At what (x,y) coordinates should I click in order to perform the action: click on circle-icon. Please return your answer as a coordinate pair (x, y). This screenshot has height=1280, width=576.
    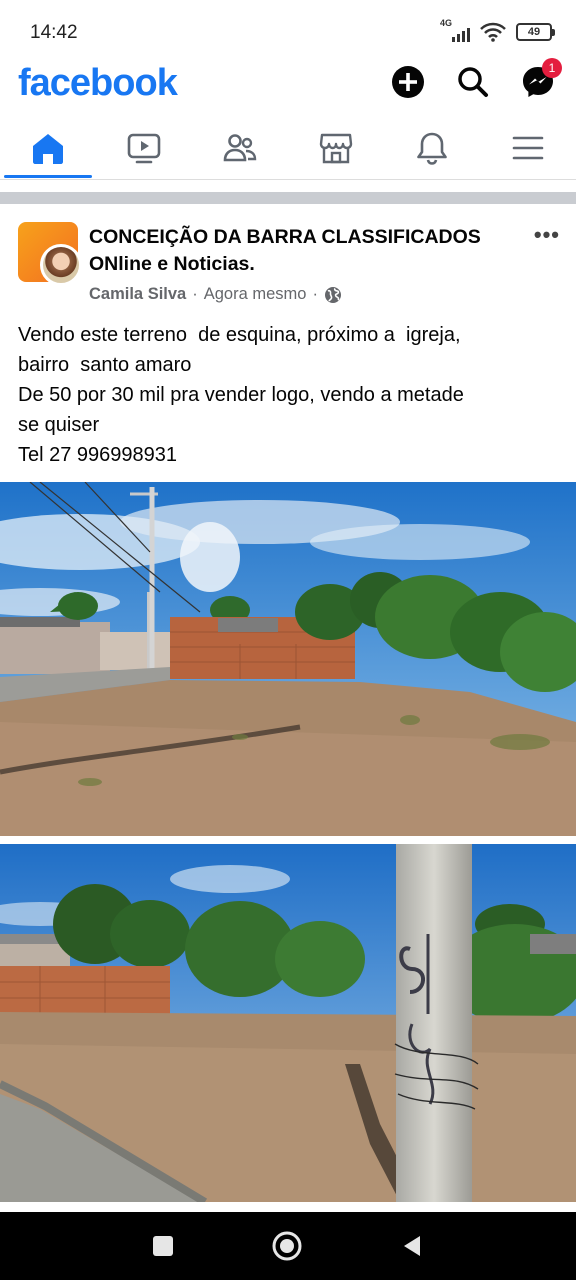
    Looking at the image, I should click on (287, 1246).